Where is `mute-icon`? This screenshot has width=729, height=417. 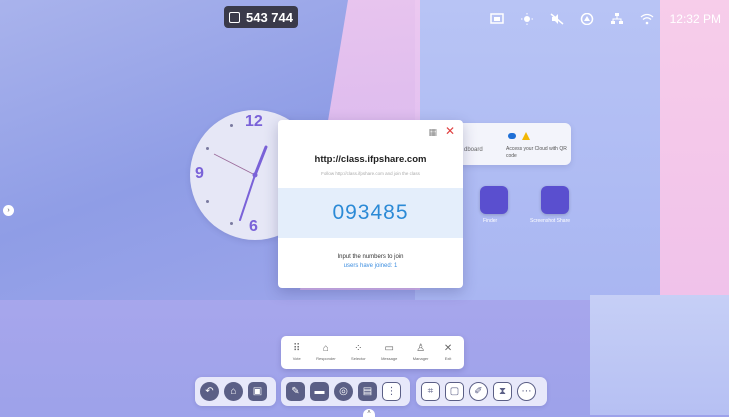
mute-icon is located at coordinates (557, 19).